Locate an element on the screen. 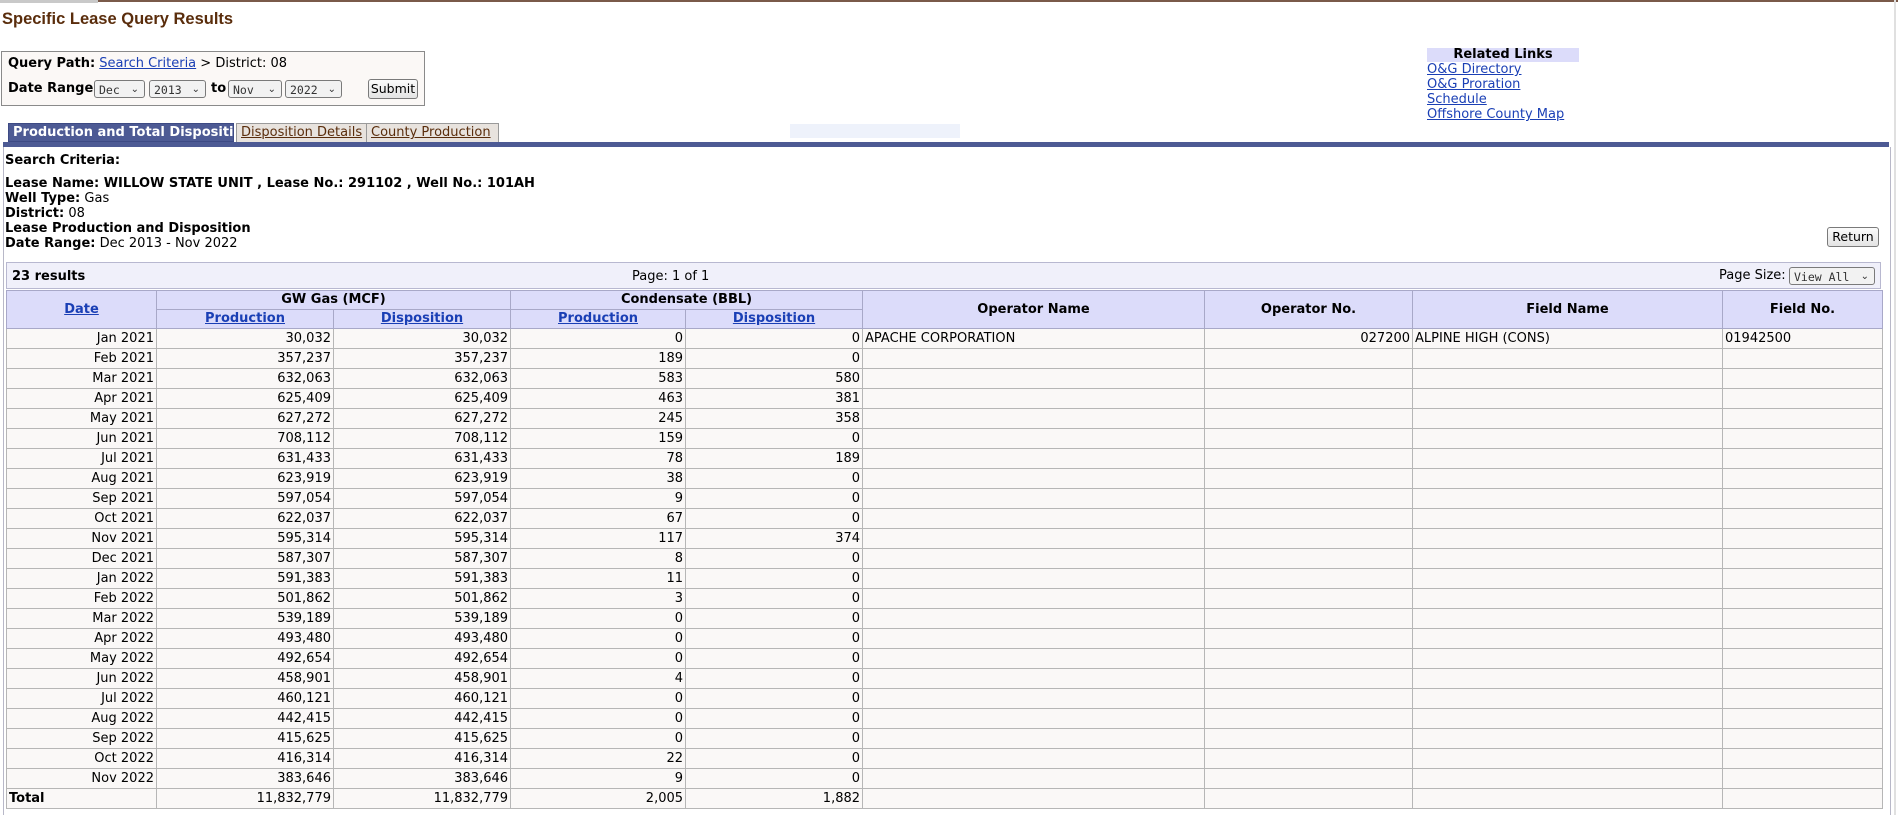  gw-gas-header: GW Gas (MCF) is located at coordinates (333, 300).